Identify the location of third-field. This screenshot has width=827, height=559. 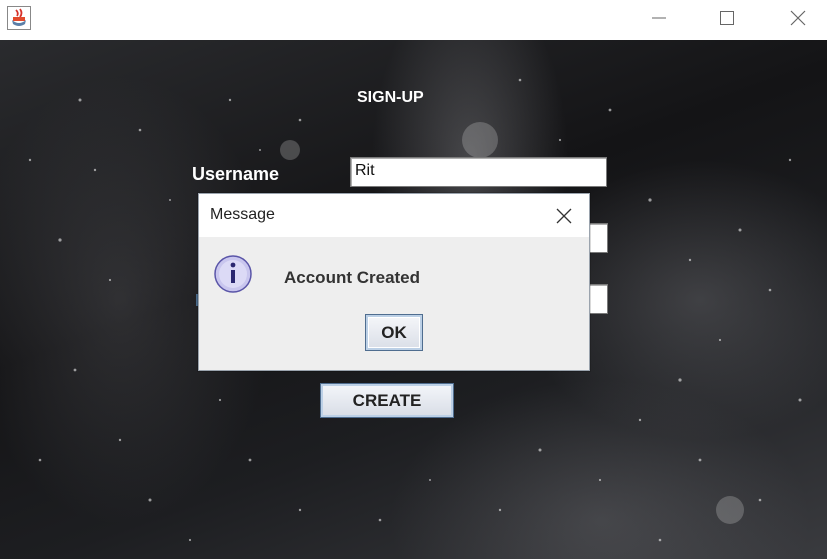
(598, 299).